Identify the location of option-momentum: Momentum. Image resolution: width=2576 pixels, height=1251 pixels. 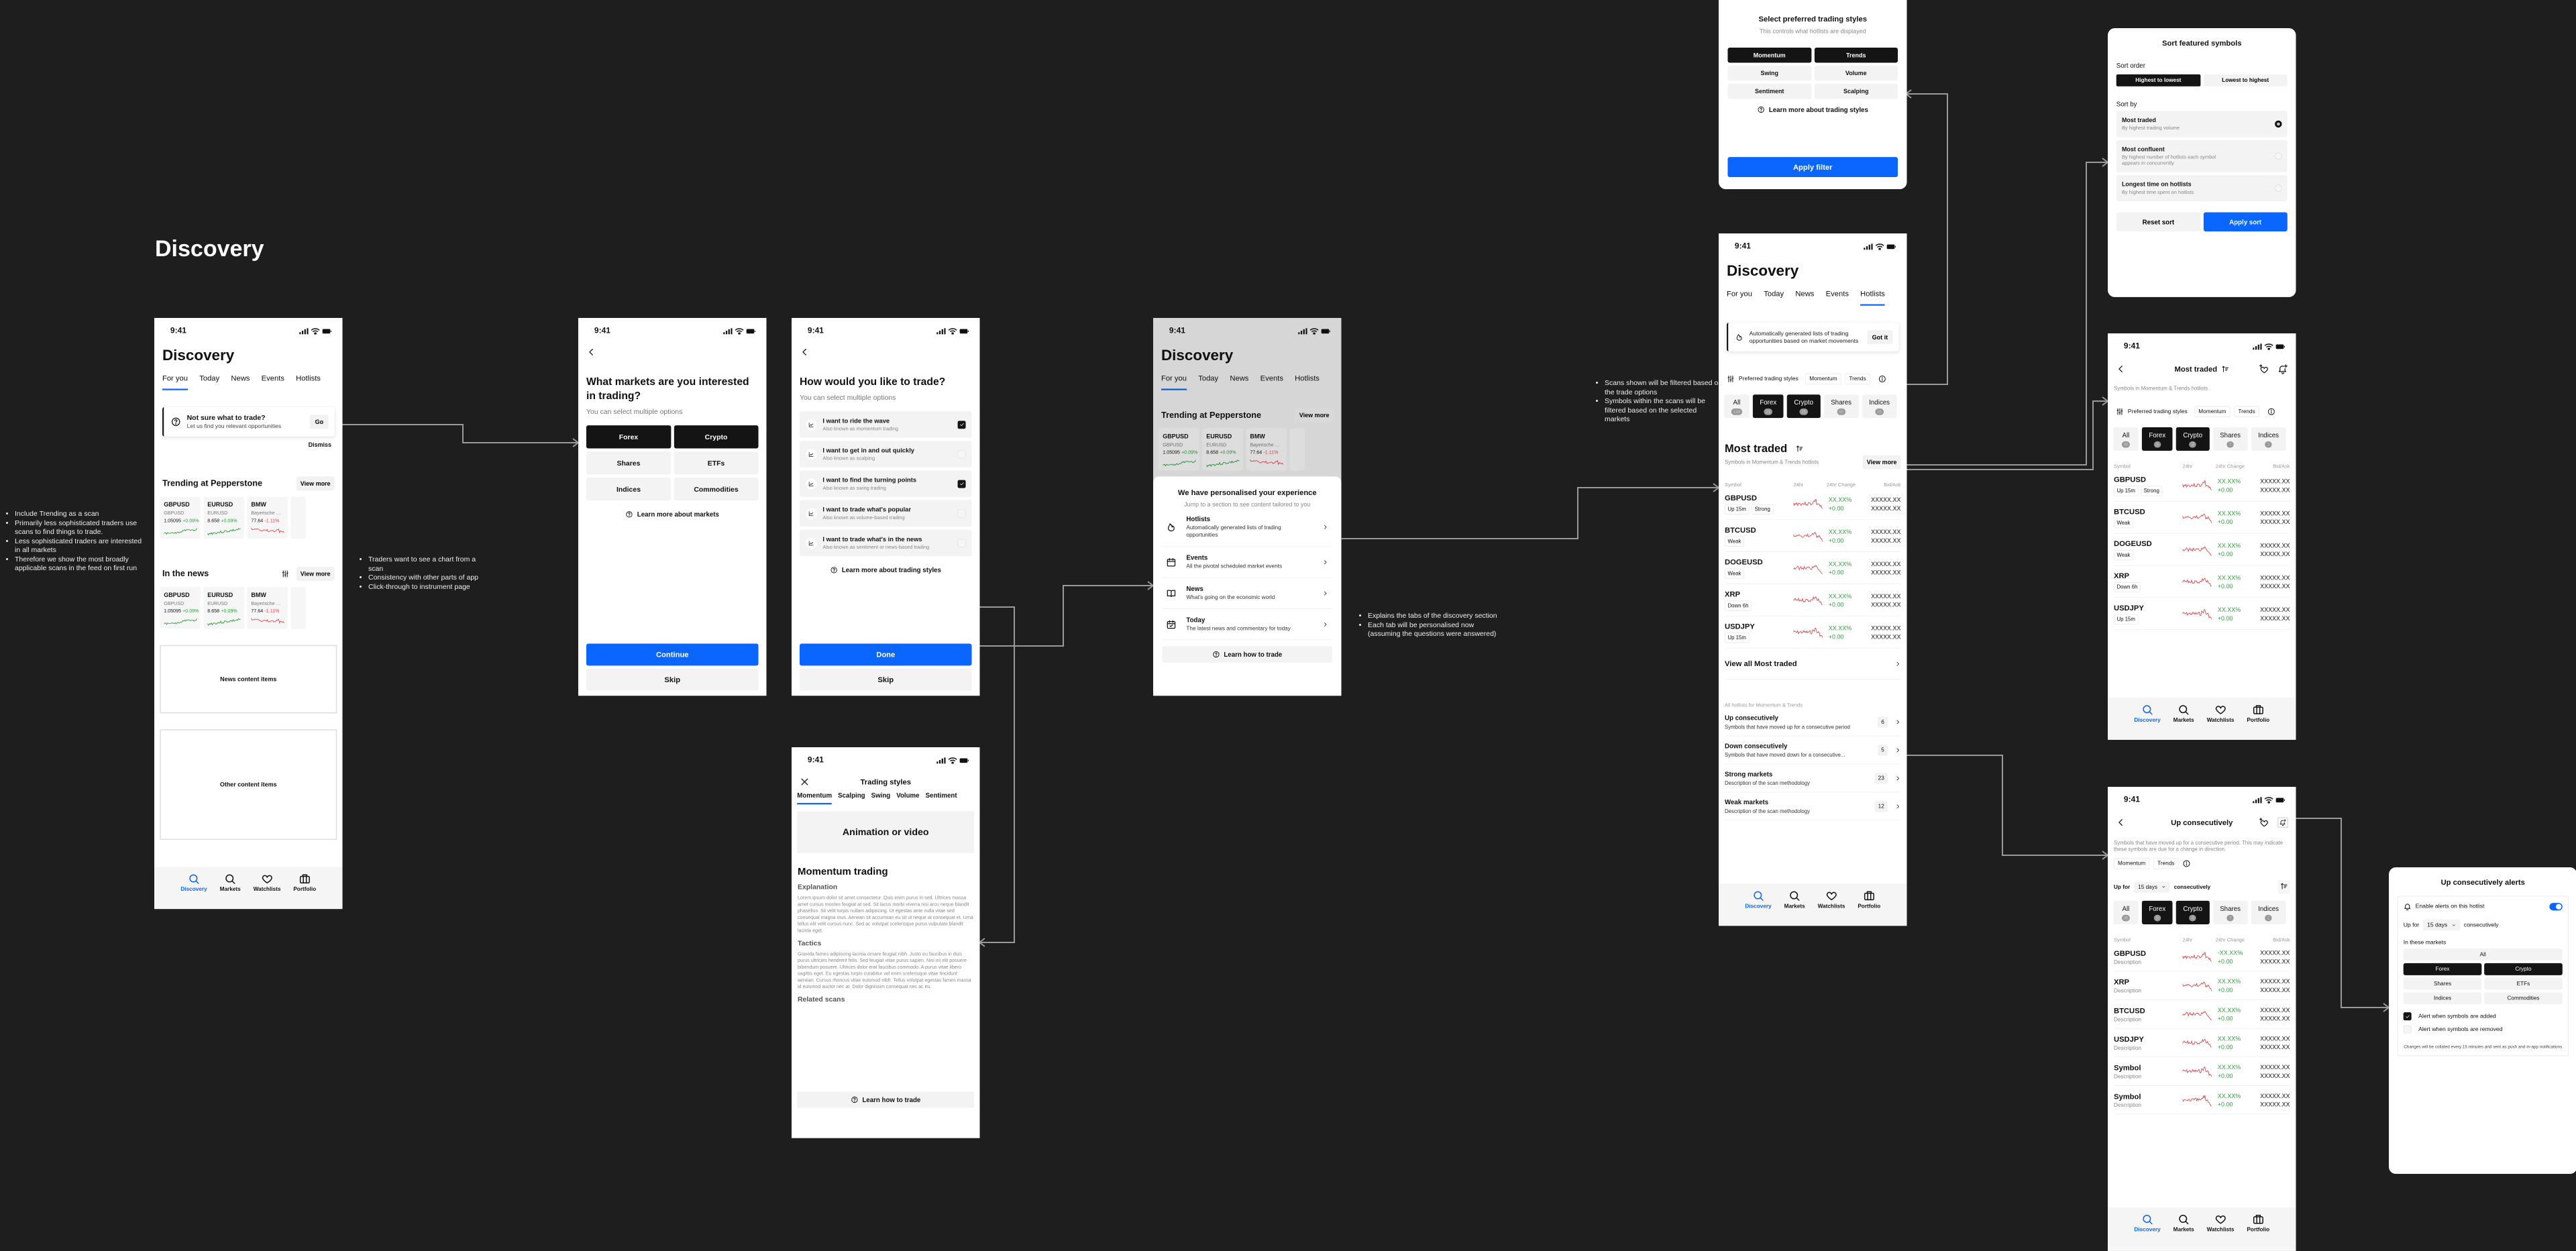
(1769, 55).